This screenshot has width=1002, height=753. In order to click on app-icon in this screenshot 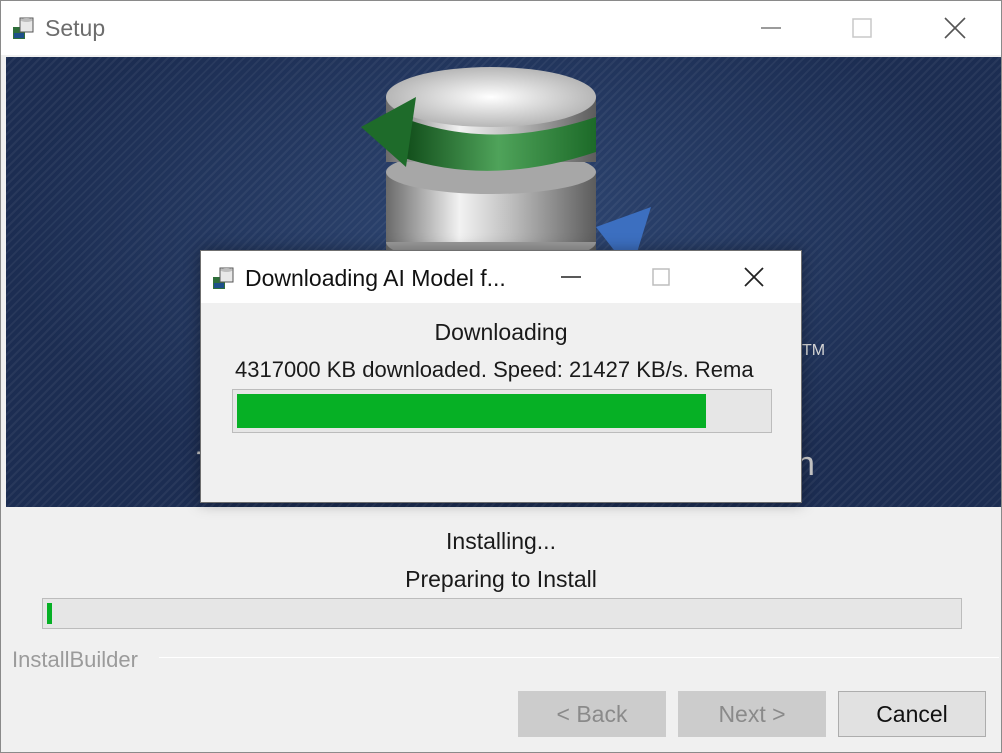, I will do `click(23, 28)`.